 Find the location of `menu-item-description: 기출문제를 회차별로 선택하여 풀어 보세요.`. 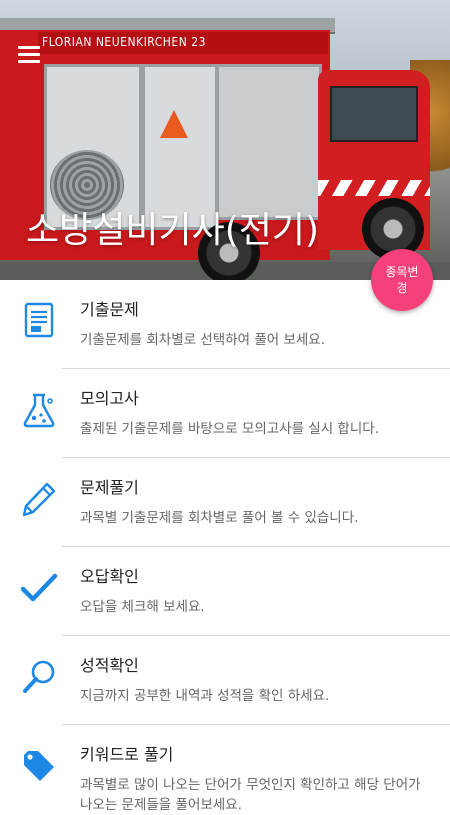

menu-item-description: 기출문제를 회차별로 선택하여 풀어 보세요. is located at coordinates (203, 340).